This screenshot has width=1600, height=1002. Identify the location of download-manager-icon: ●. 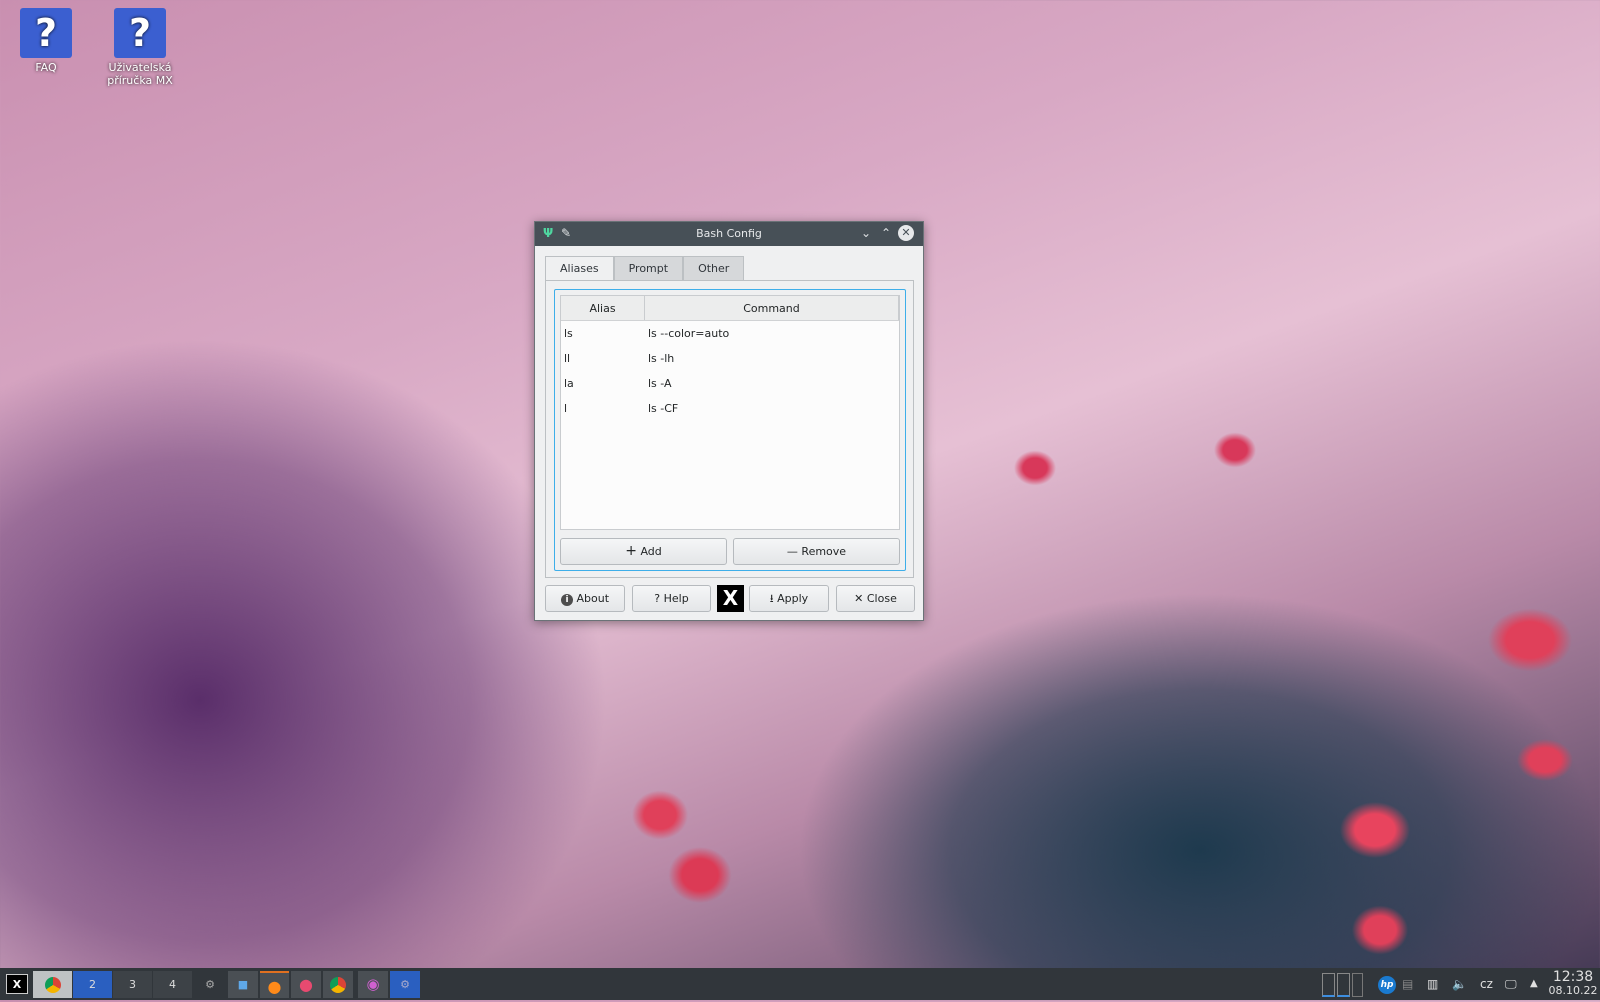
(306, 984).